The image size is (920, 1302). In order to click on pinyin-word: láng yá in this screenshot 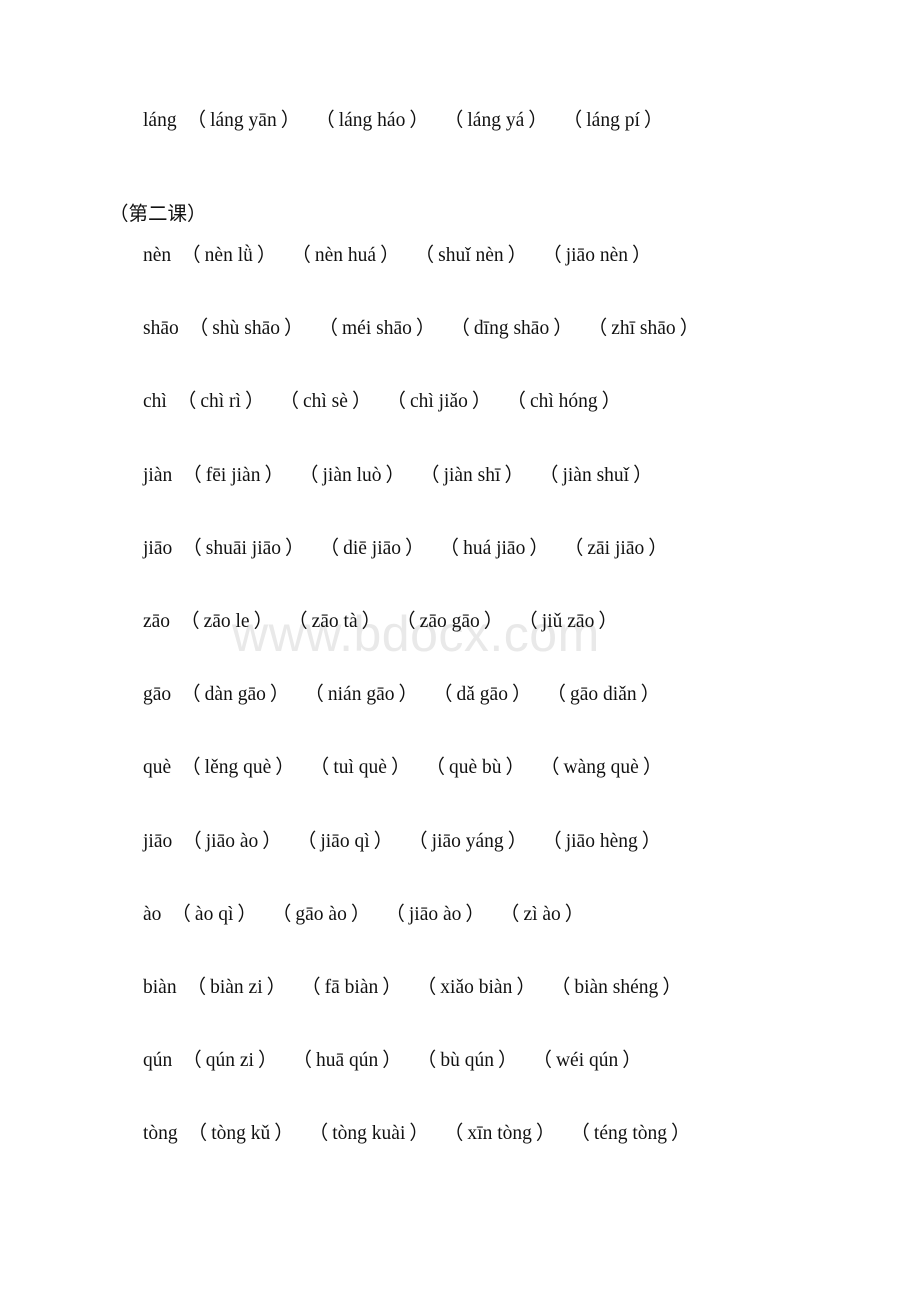, I will do `click(496, 120)`.